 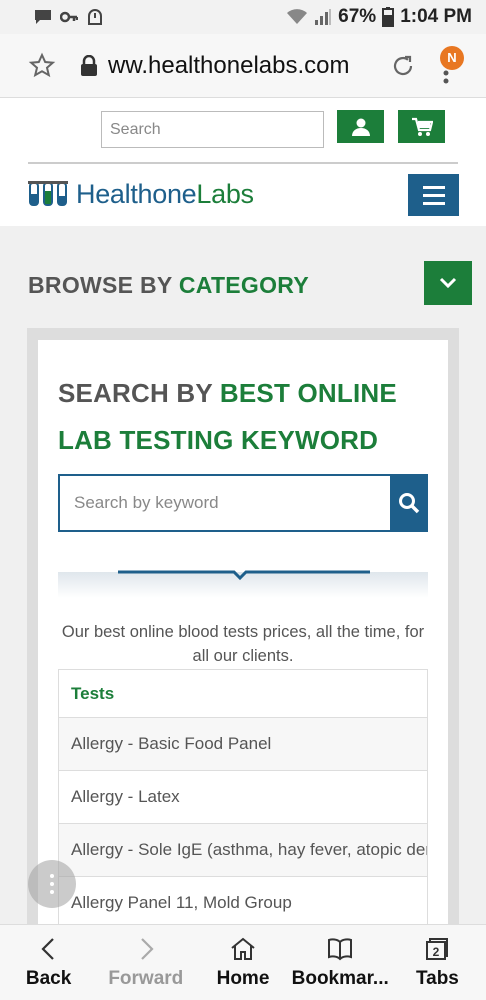 What do you see at coordinates (436, 16) in the screenshot?
I see `clock: 1:04 PM` at bounding box center [436, 16].